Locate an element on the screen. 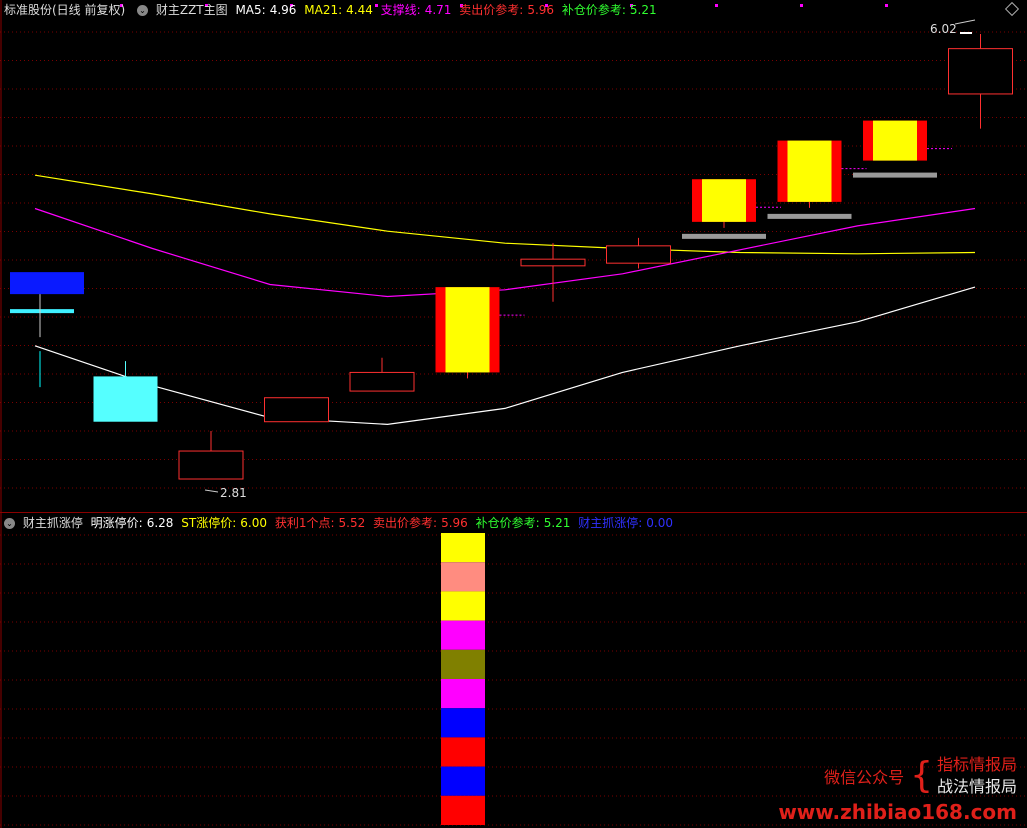 This screenshot has height=828, width=1027. watermark-brace: { is located at coordinates (921, 775).